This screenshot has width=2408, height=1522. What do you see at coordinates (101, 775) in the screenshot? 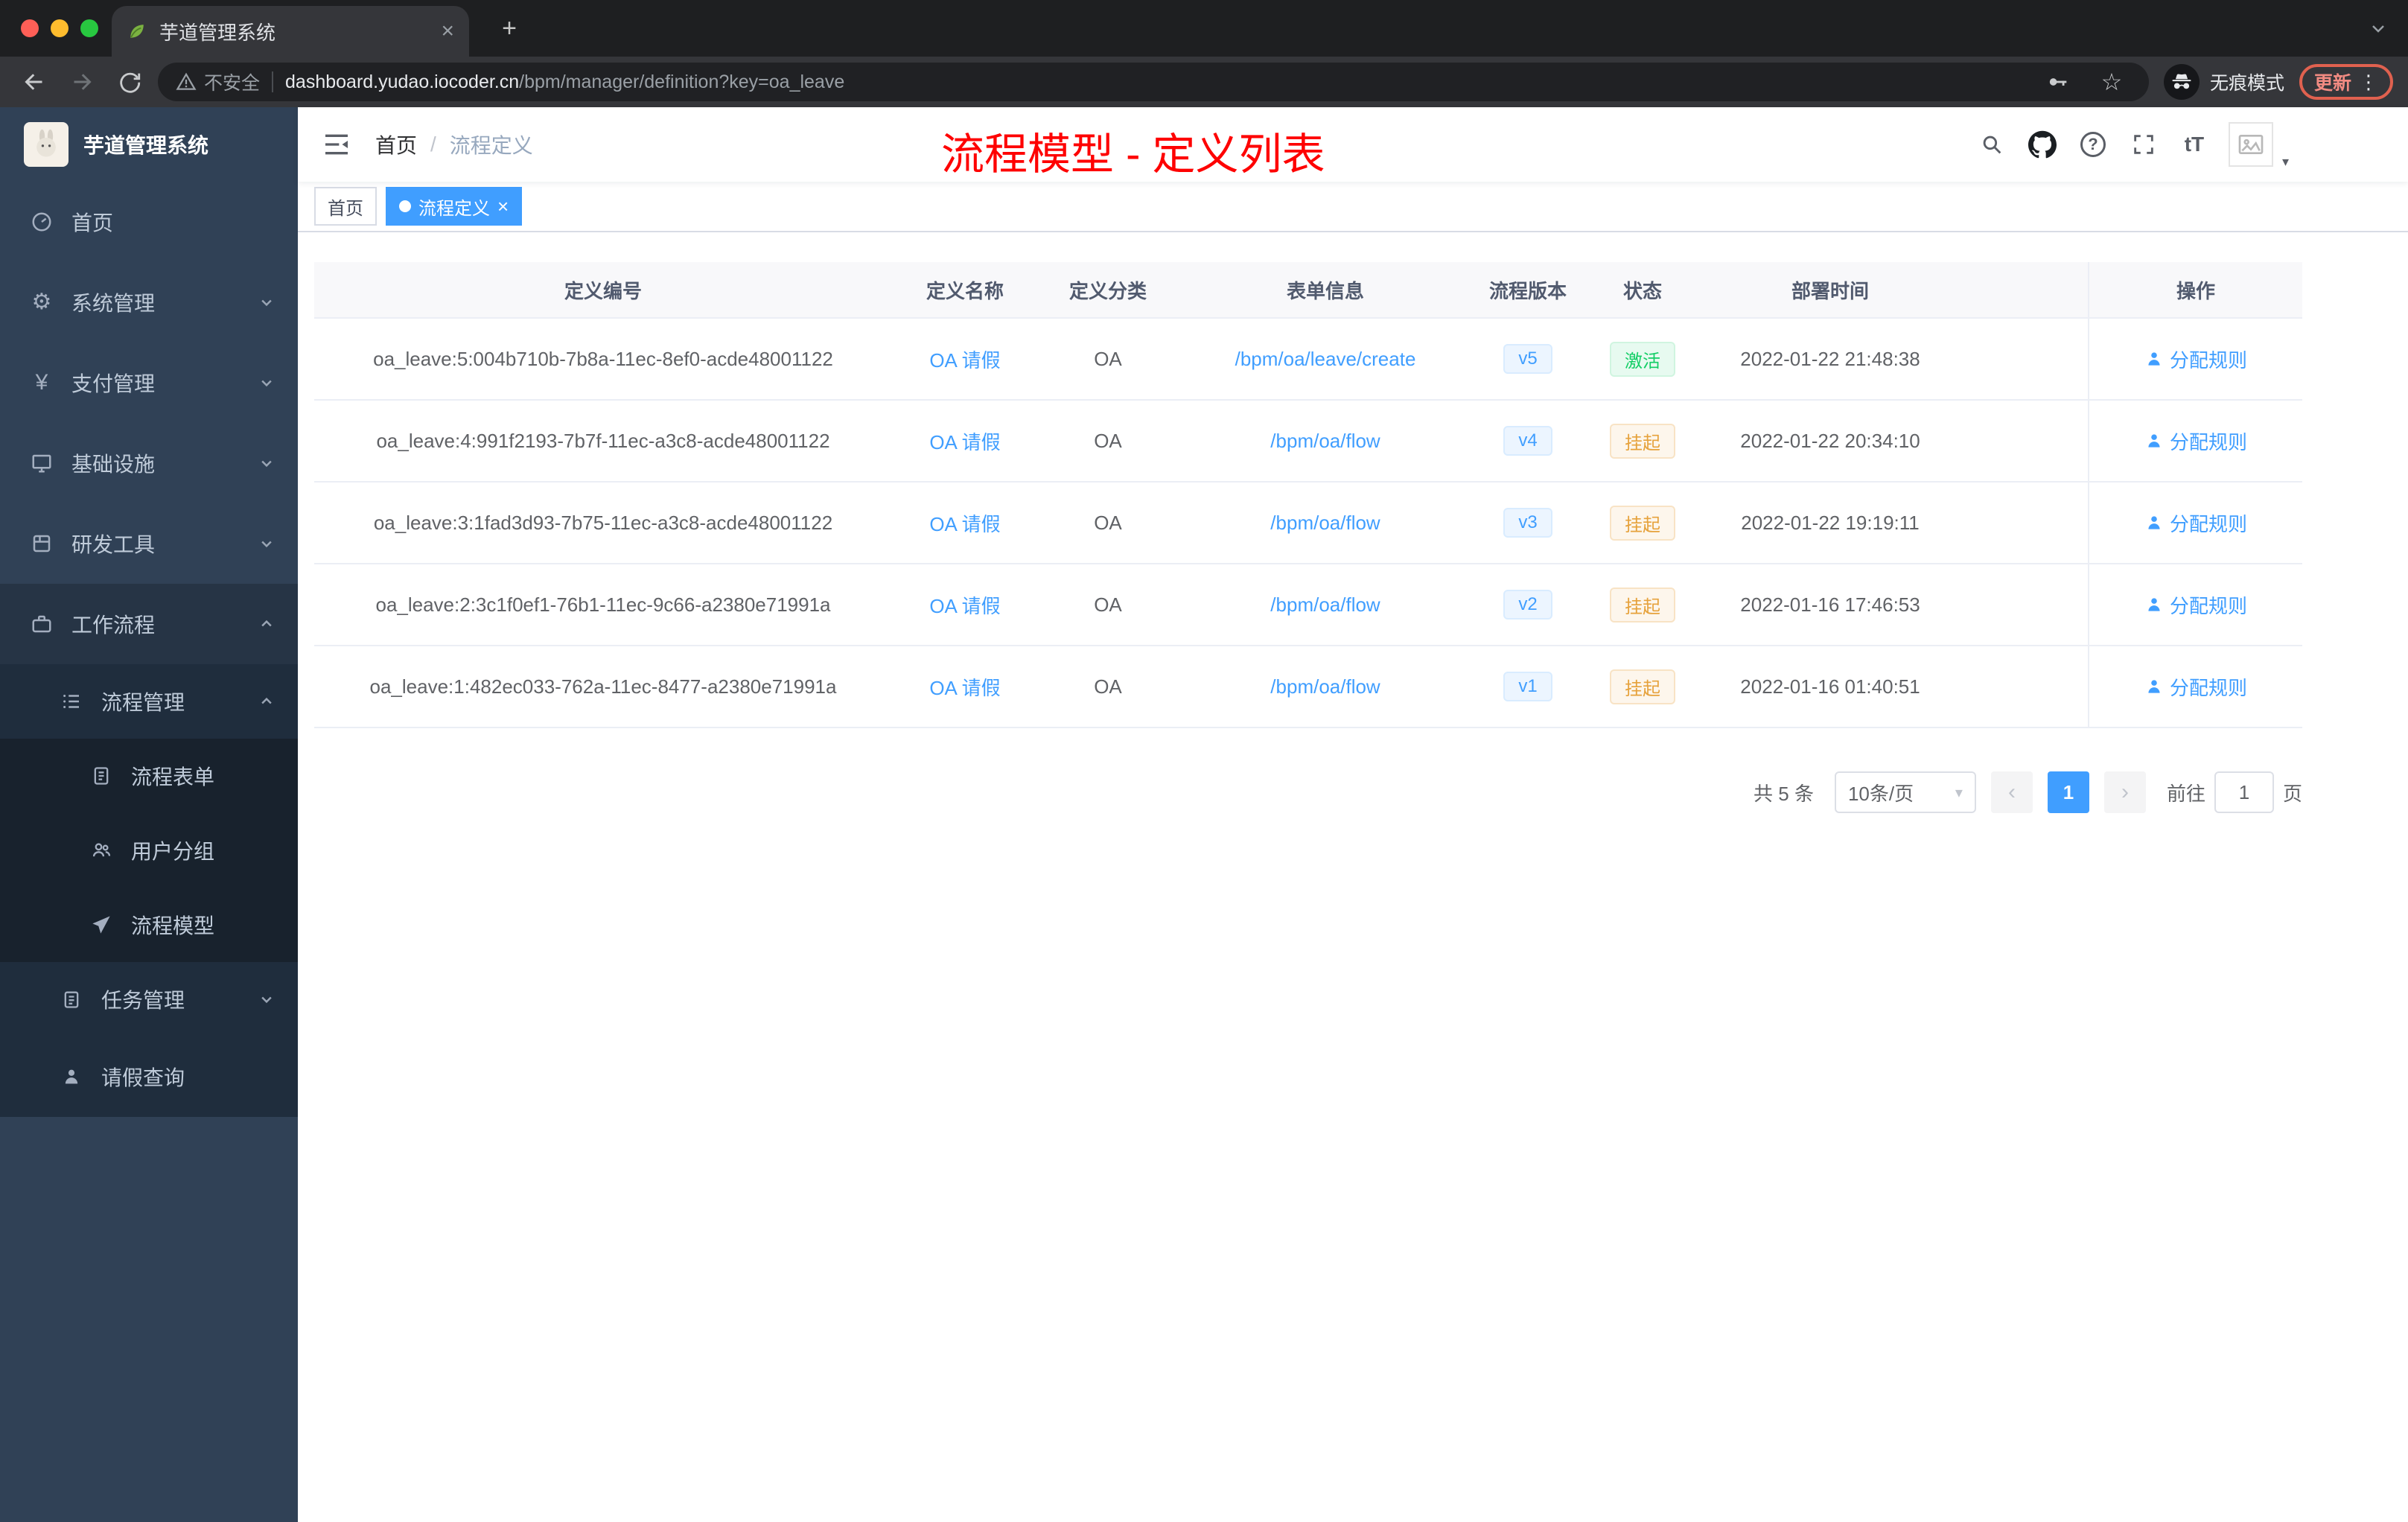
I see `document-icon` at bounding box center [101, 775].